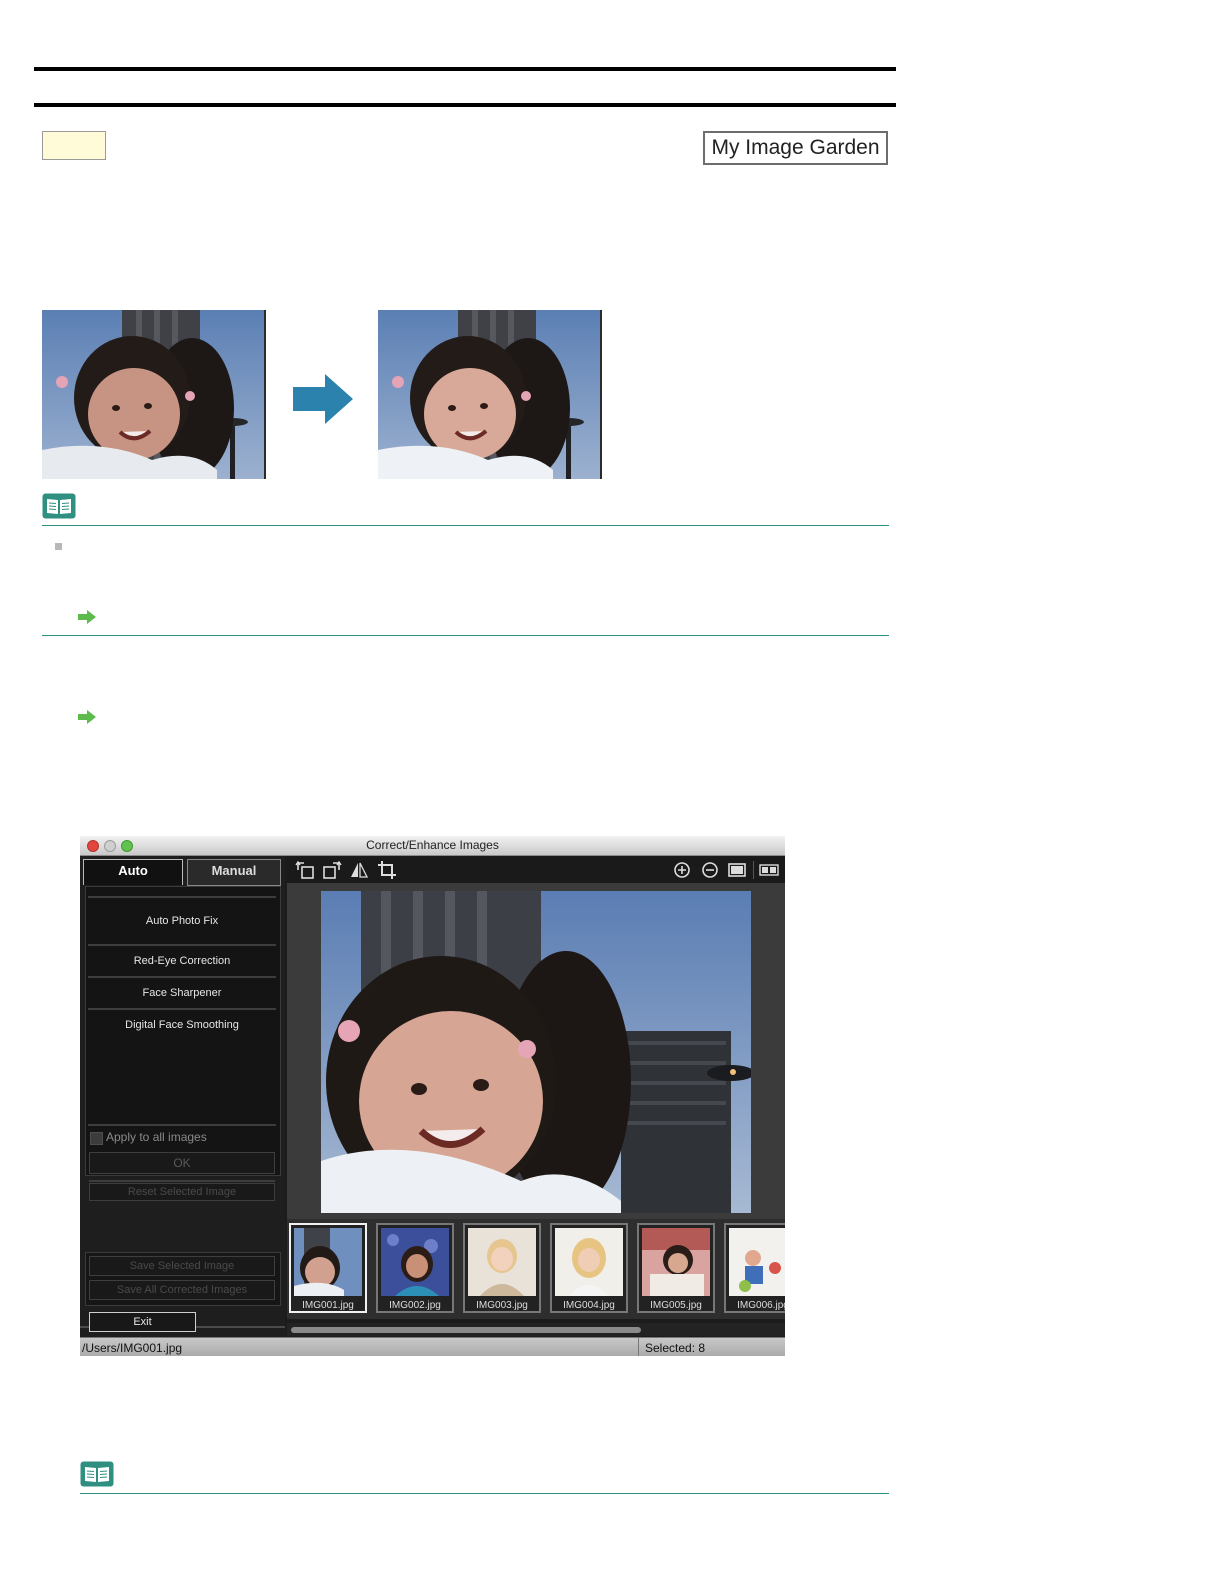  I want to click on apply-all-label: Apply to all images, so click(156, 1137).